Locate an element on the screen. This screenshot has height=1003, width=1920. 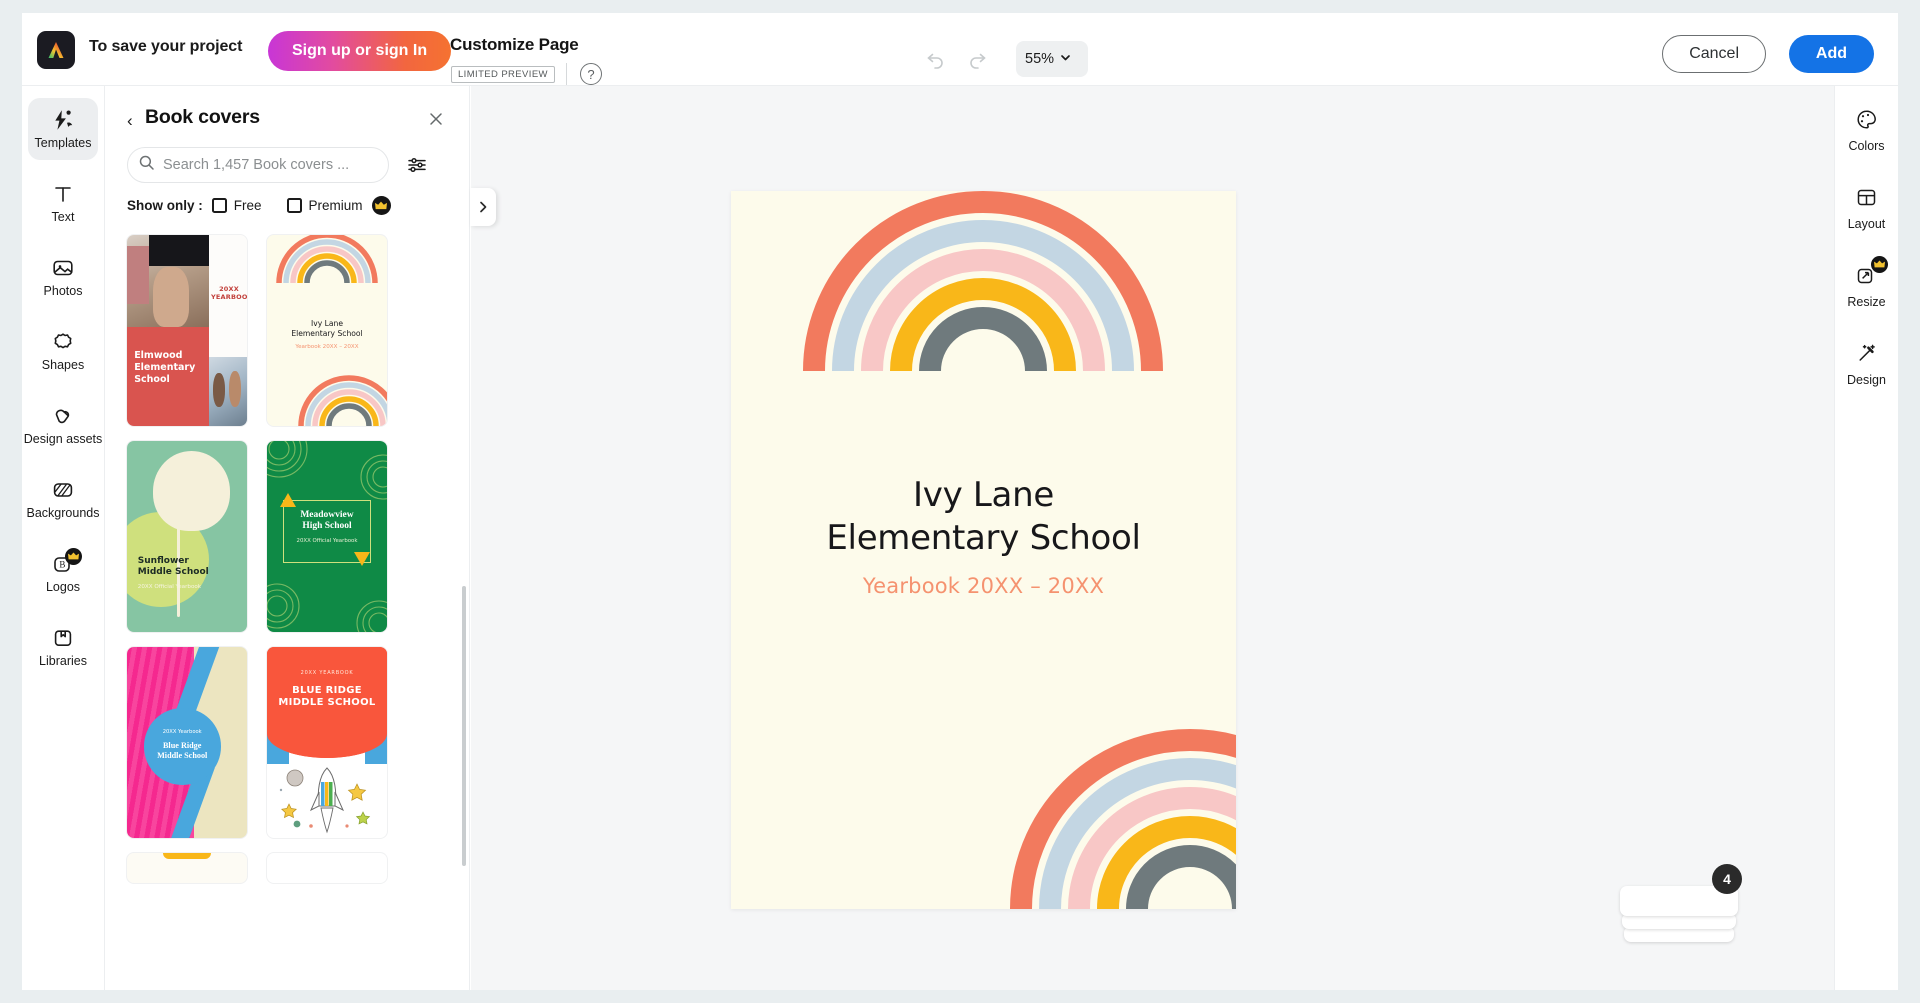
show-only-label: Show only : is located at coordinates (165, 205).